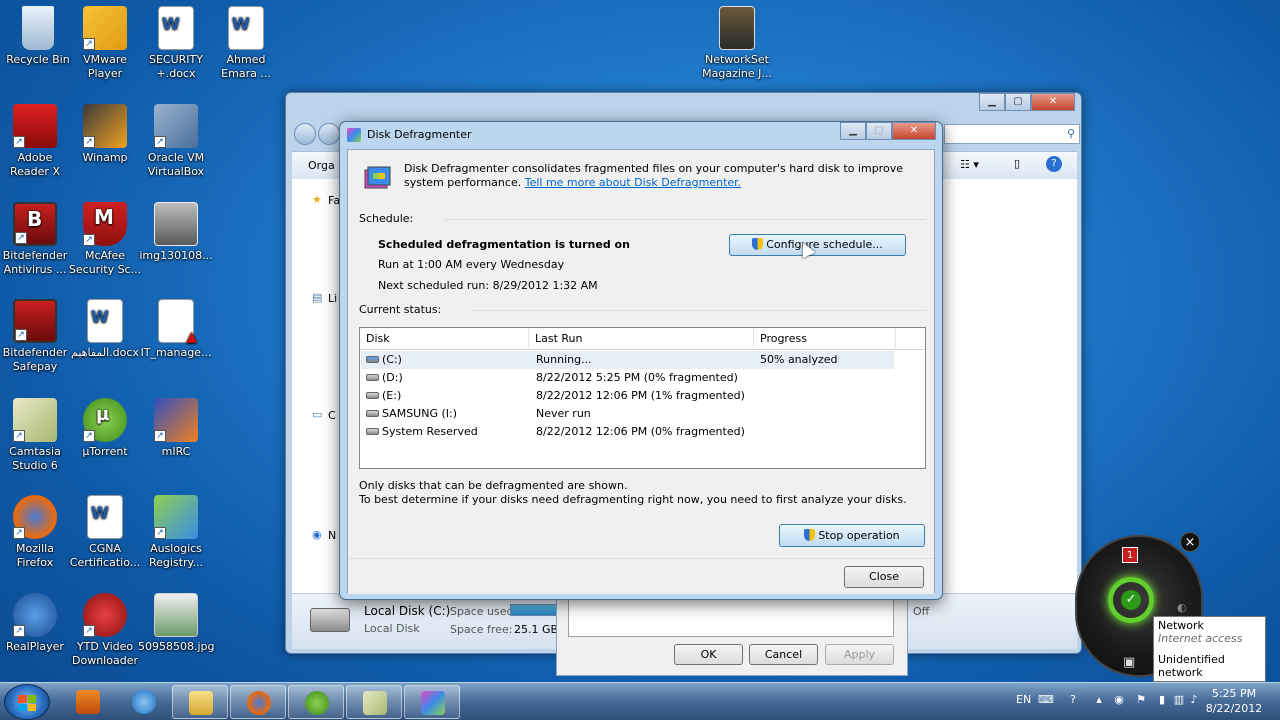  I want to click on check-icon: ✓, so click(1131, 600).